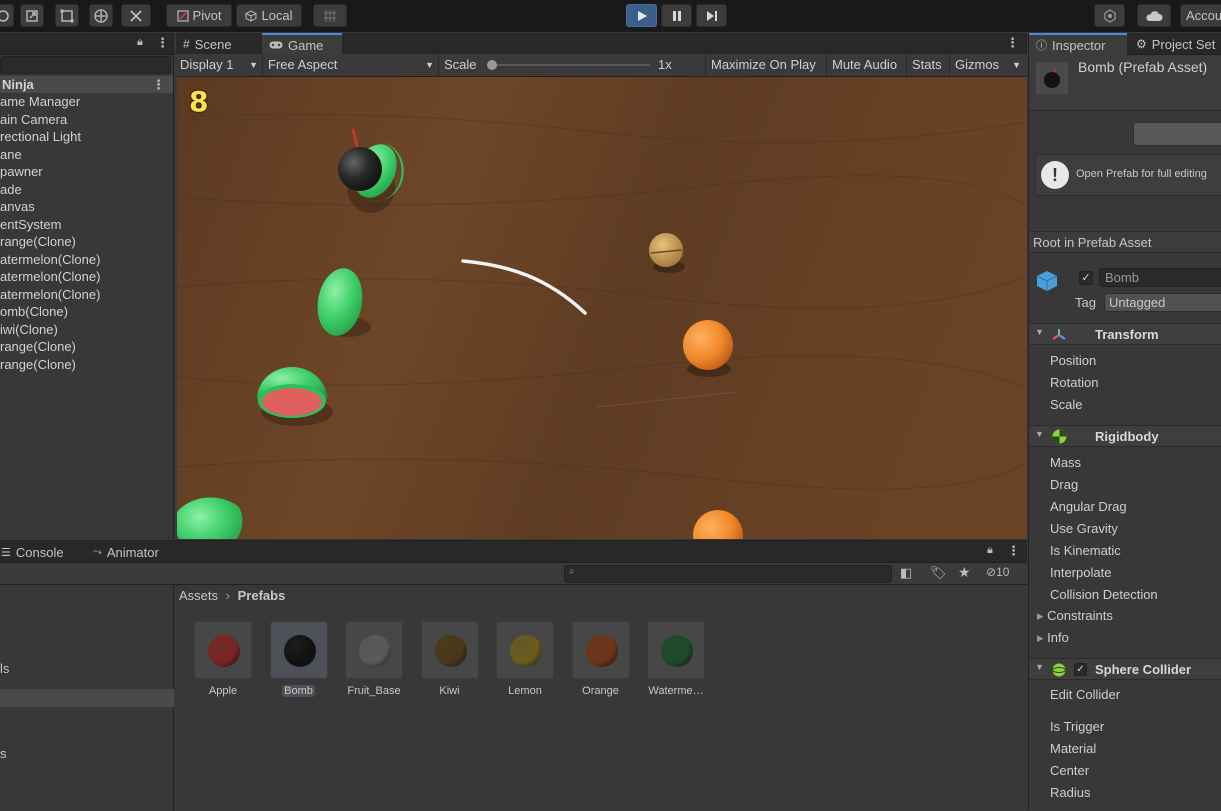  I want to click on folder-tree-item: s, so click(3, 753).